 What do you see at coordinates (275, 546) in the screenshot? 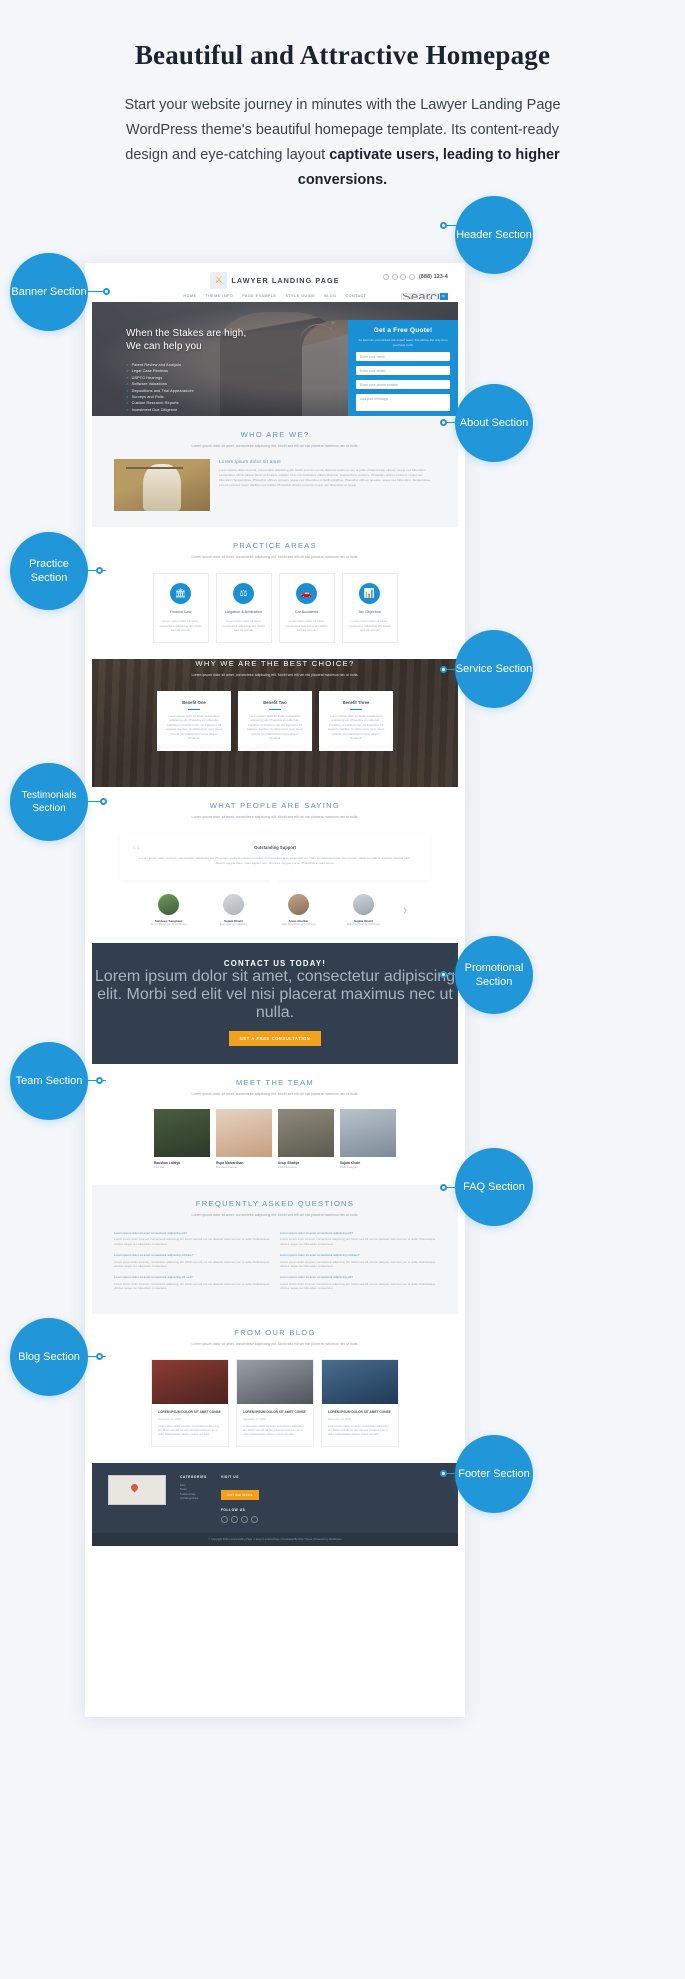
I see `practice-title: PRACTICE AREAS` at bounding box center [275, 546].